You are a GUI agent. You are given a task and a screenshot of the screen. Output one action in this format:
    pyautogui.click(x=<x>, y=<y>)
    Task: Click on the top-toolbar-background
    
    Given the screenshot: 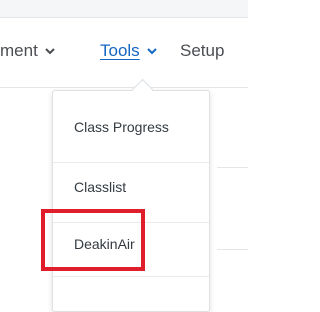 What is the action you would take?
    pyautogui.click(x=124, y=8)
    